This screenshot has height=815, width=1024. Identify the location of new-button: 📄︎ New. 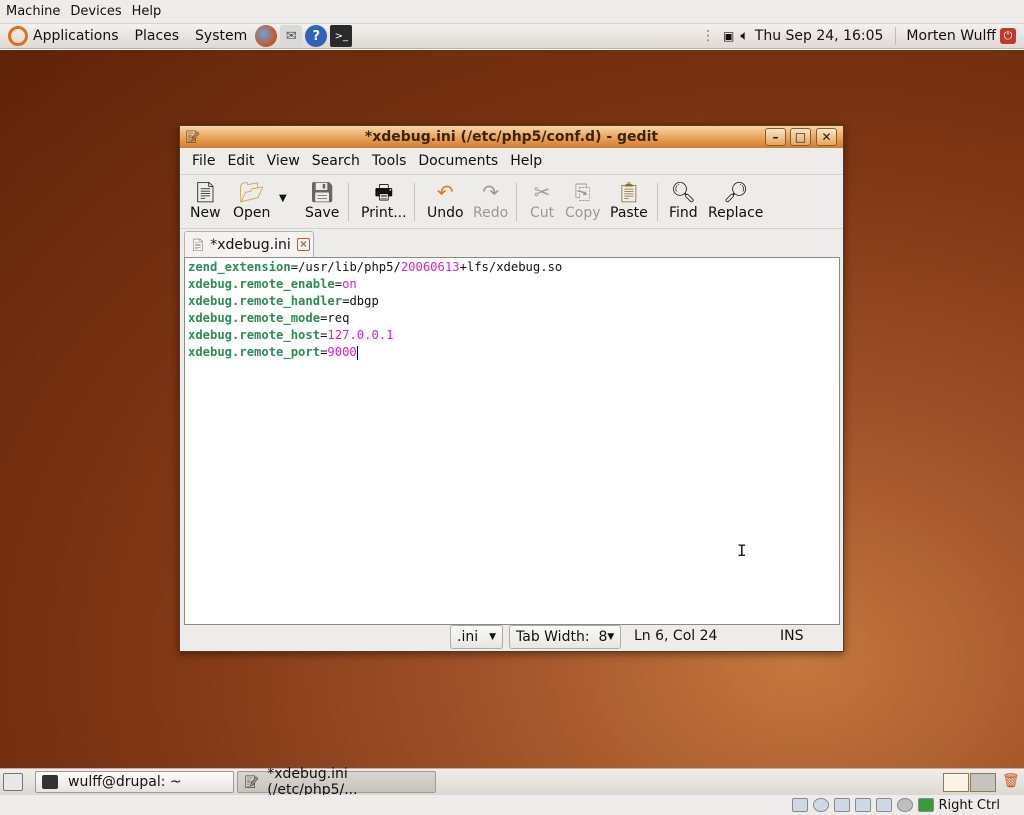
(205, 203).